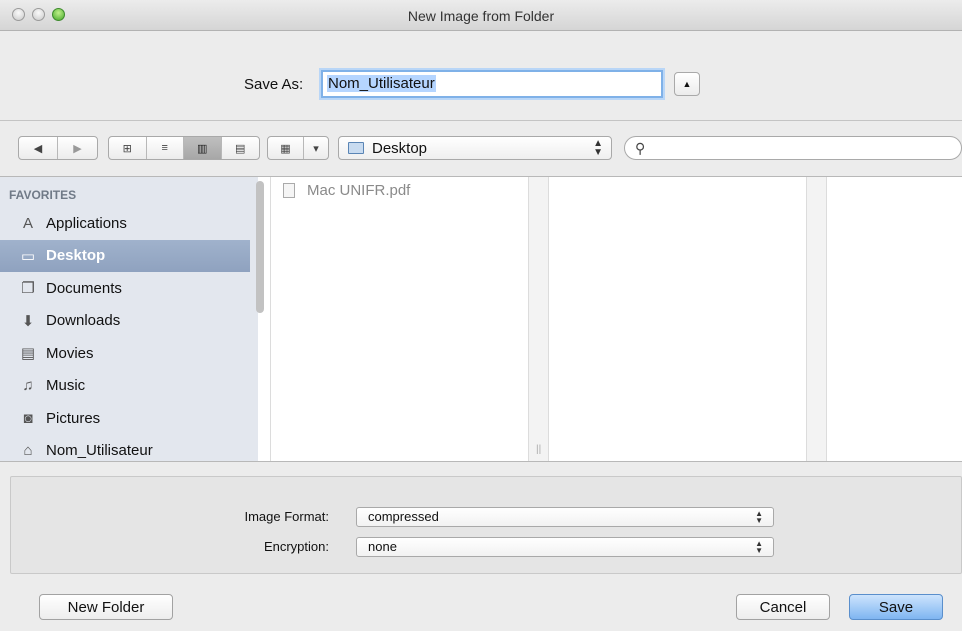  I want to click on sidebar-item-documents: ❐ Documents, so click(125, 288).